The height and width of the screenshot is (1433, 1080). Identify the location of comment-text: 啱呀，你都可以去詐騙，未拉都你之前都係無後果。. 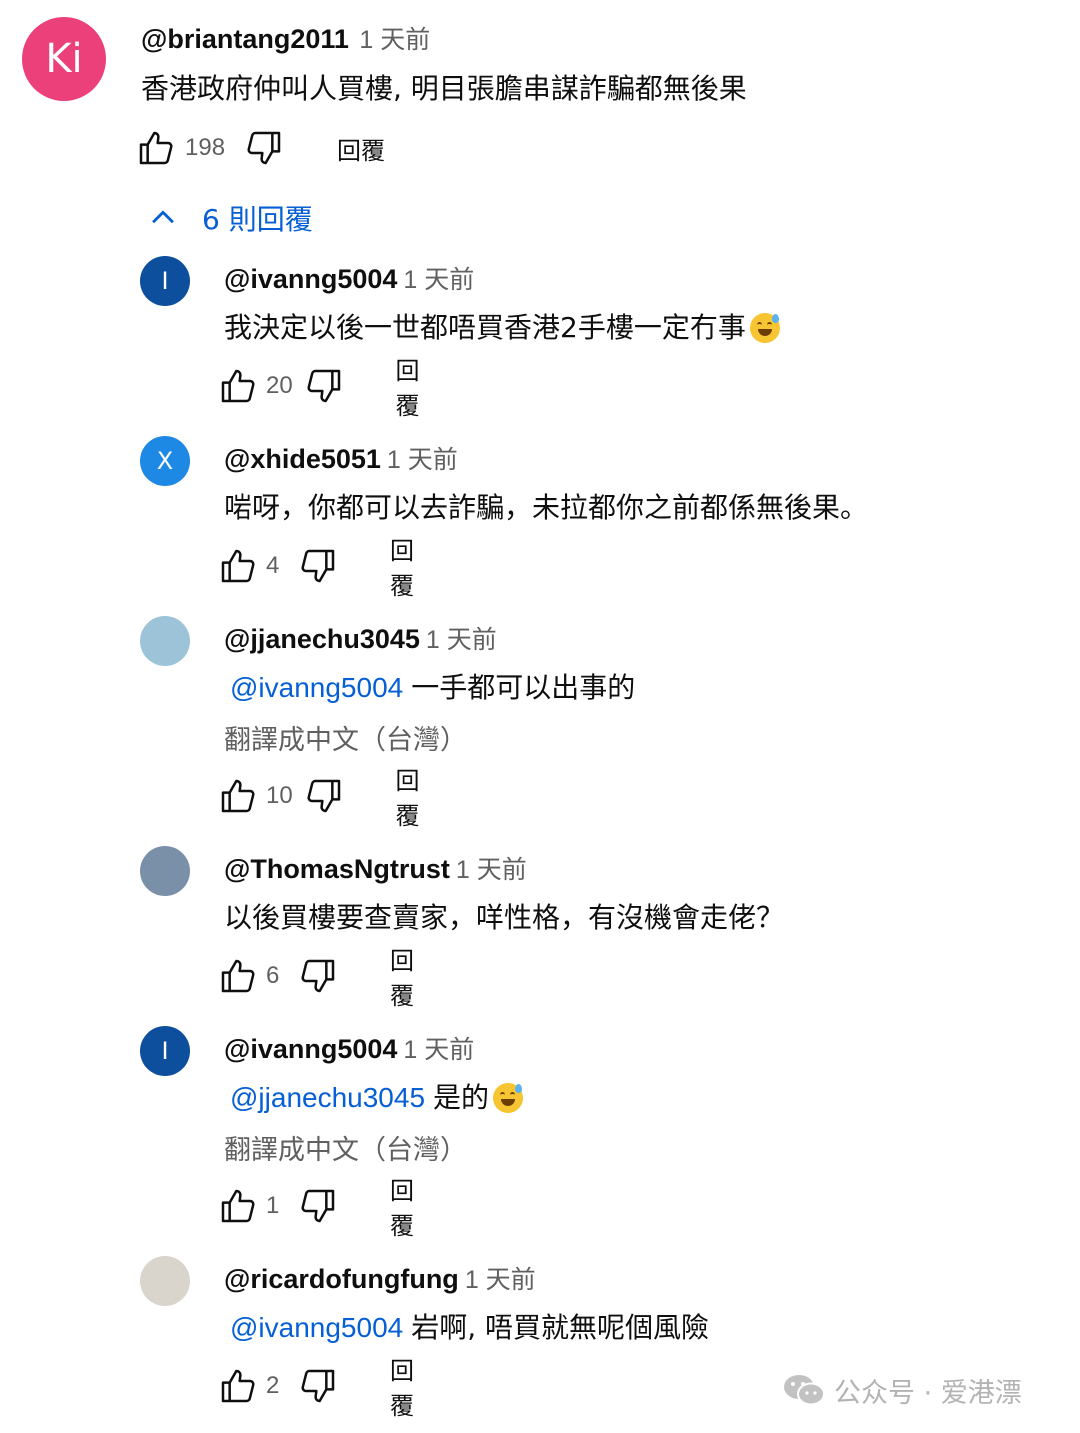
(546, 507).